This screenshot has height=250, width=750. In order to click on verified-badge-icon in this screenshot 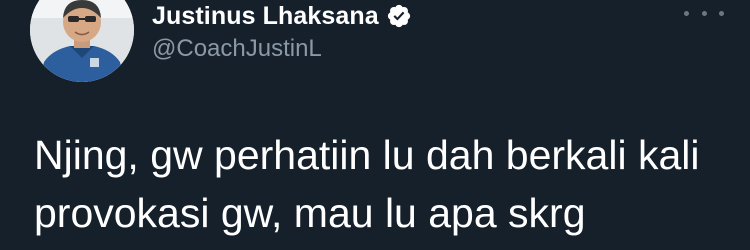, I will do `click(399, 16)`.